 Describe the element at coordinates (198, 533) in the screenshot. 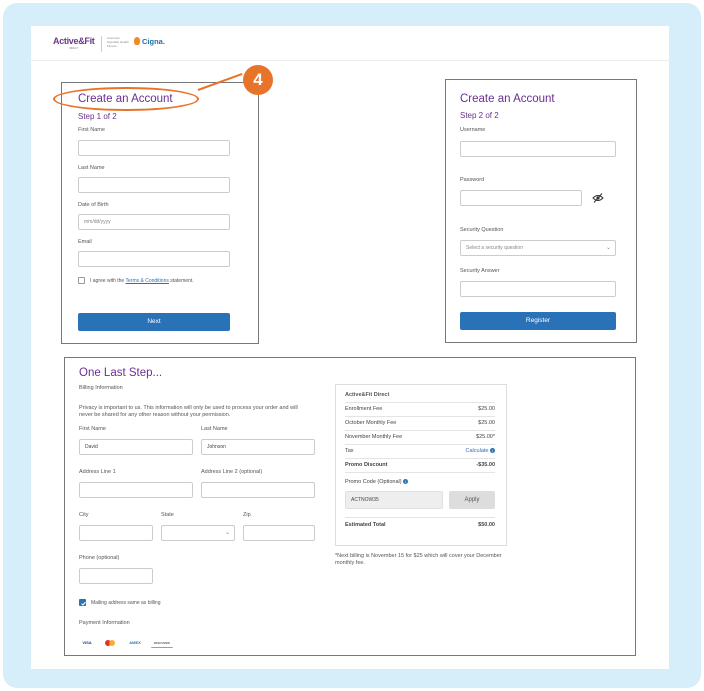

I see `state-select: ⌄` at that location.